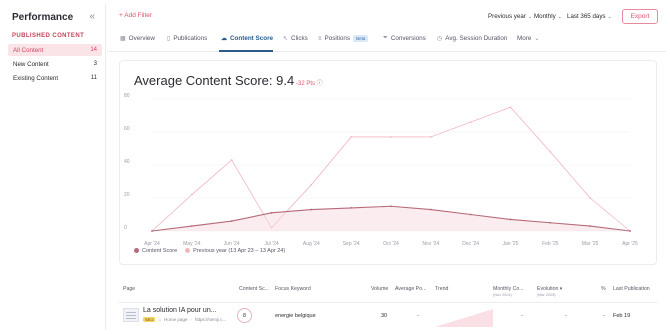  Describe the element at coordinates (586, 16) in the screenshot. I see `date-range-select-value: Last 365 days` at that location.